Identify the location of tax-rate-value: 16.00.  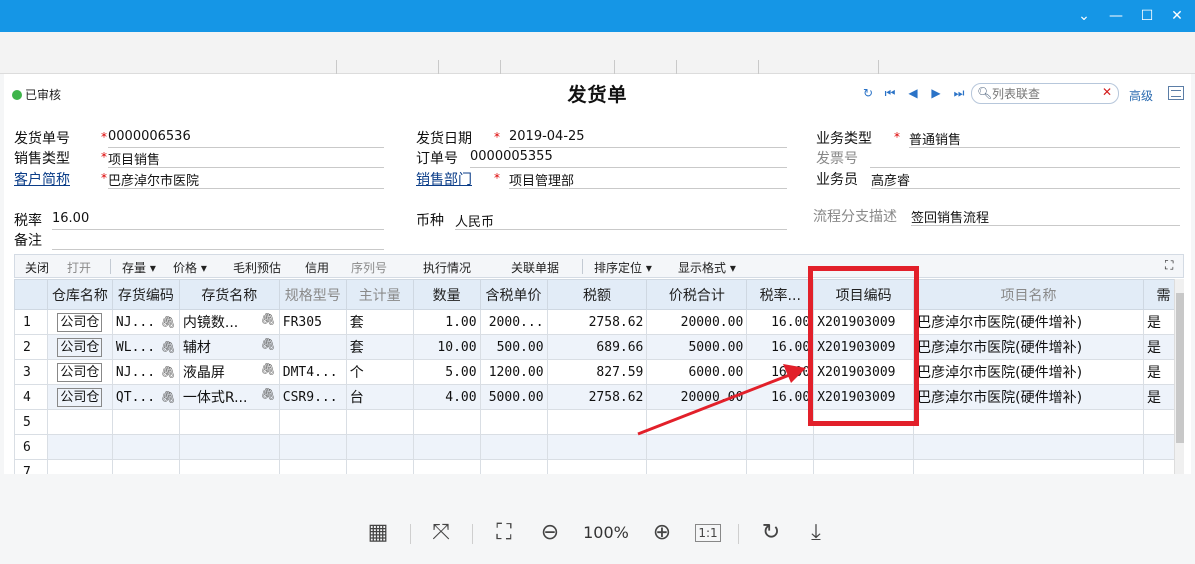
(218, 220).